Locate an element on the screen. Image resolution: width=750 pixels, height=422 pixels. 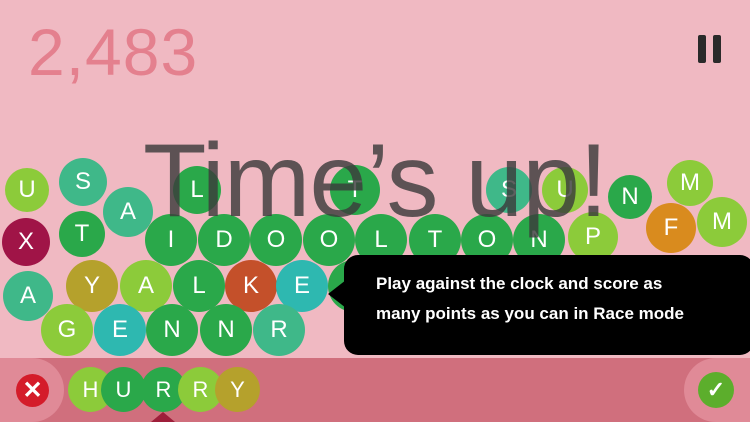
word-pointer is located at coordinates (163, 417).